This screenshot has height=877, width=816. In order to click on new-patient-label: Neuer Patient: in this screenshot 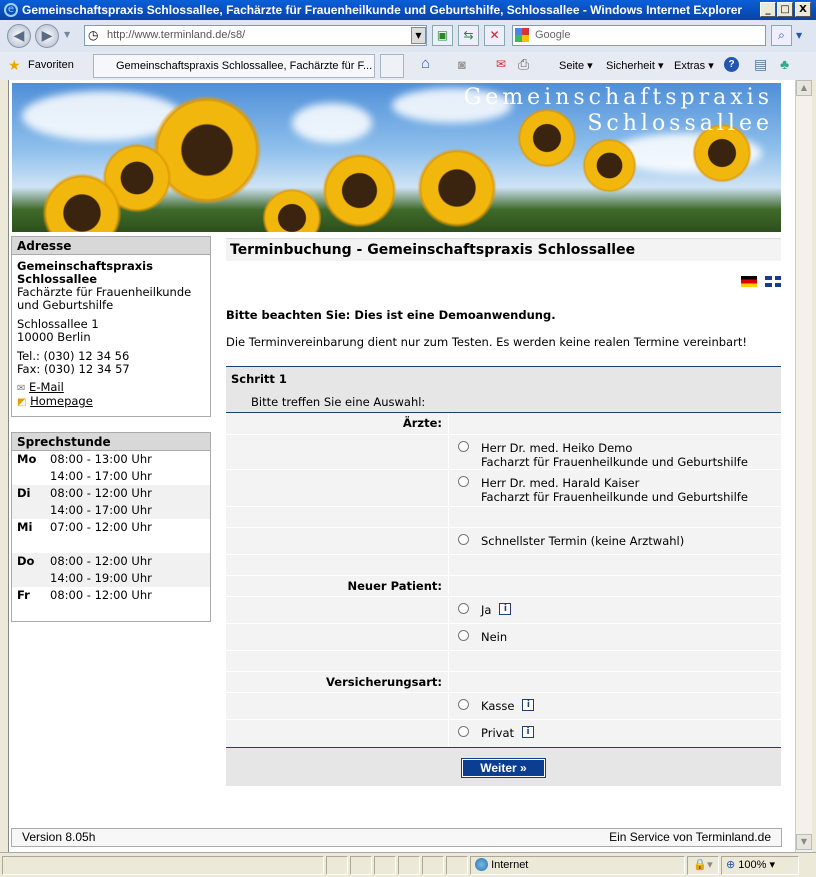, I will do `click(337, 586)`.